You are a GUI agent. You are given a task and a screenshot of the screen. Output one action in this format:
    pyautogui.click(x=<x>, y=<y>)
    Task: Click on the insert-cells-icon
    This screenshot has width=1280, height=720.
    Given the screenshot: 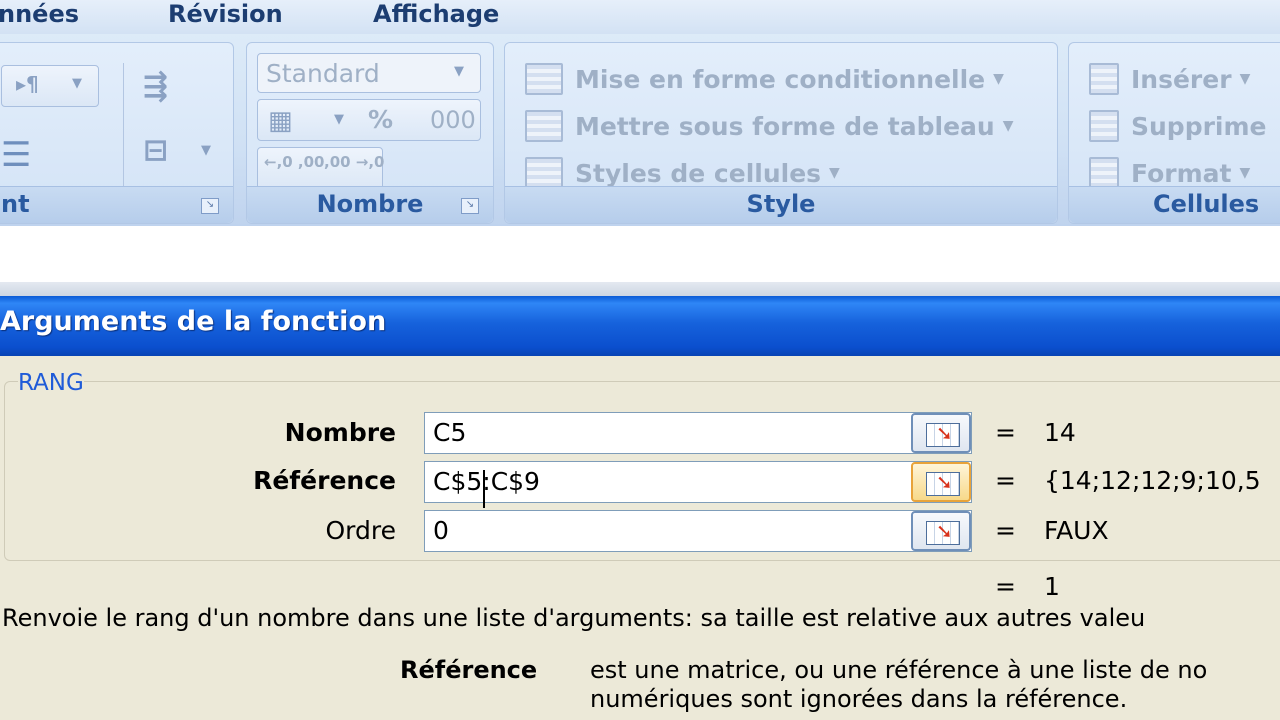 What is the action you would take?
    pyautogui.click(x=1104, y=79)
    